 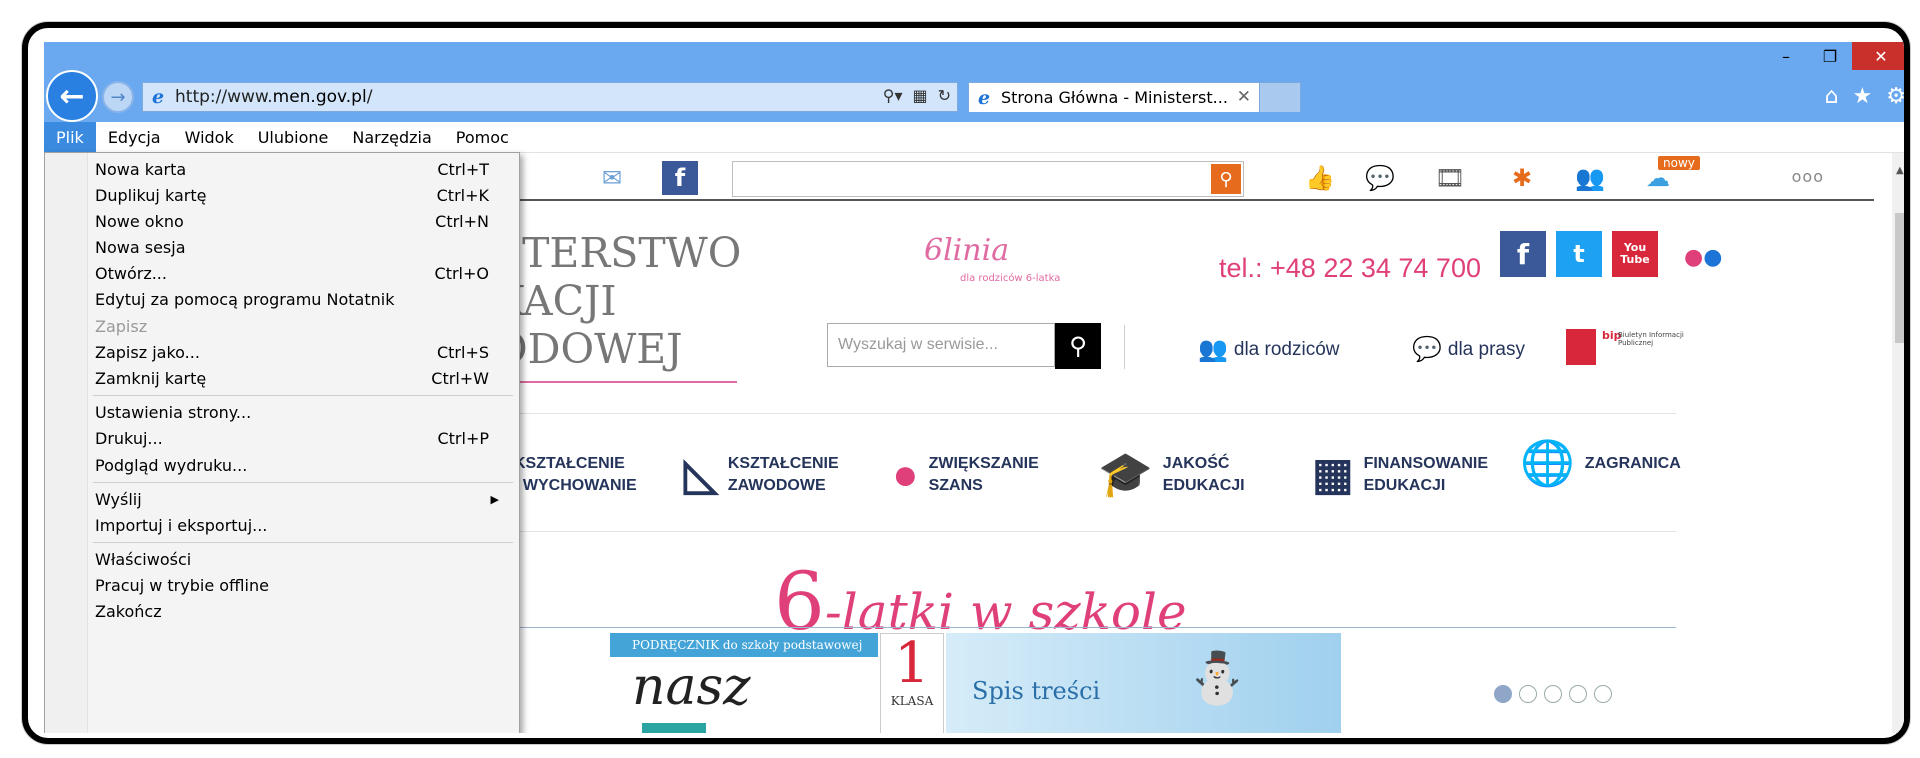 What do you see at coordinates (617, 301) in the screenshot?
I see `ministry-logo: STERSTWO KACJI ODOWEJ` at bounding box center [617, 301].